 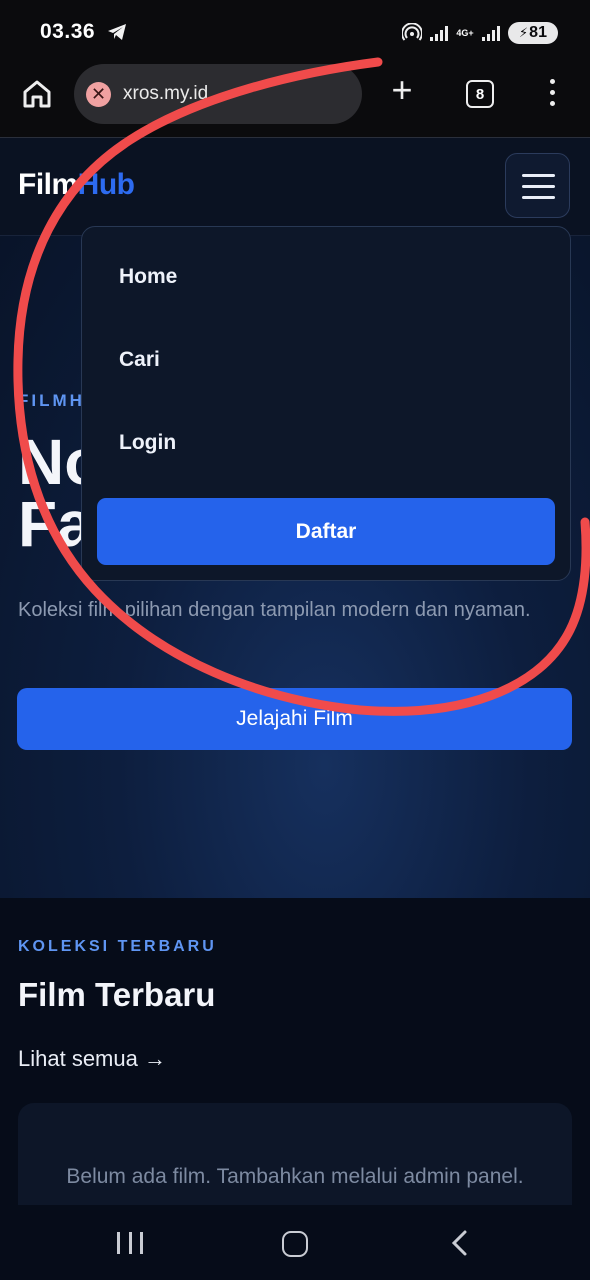 I want to click on browser-toolbar: ✕ xros.my.id + 8, so click(x=295, y=101).